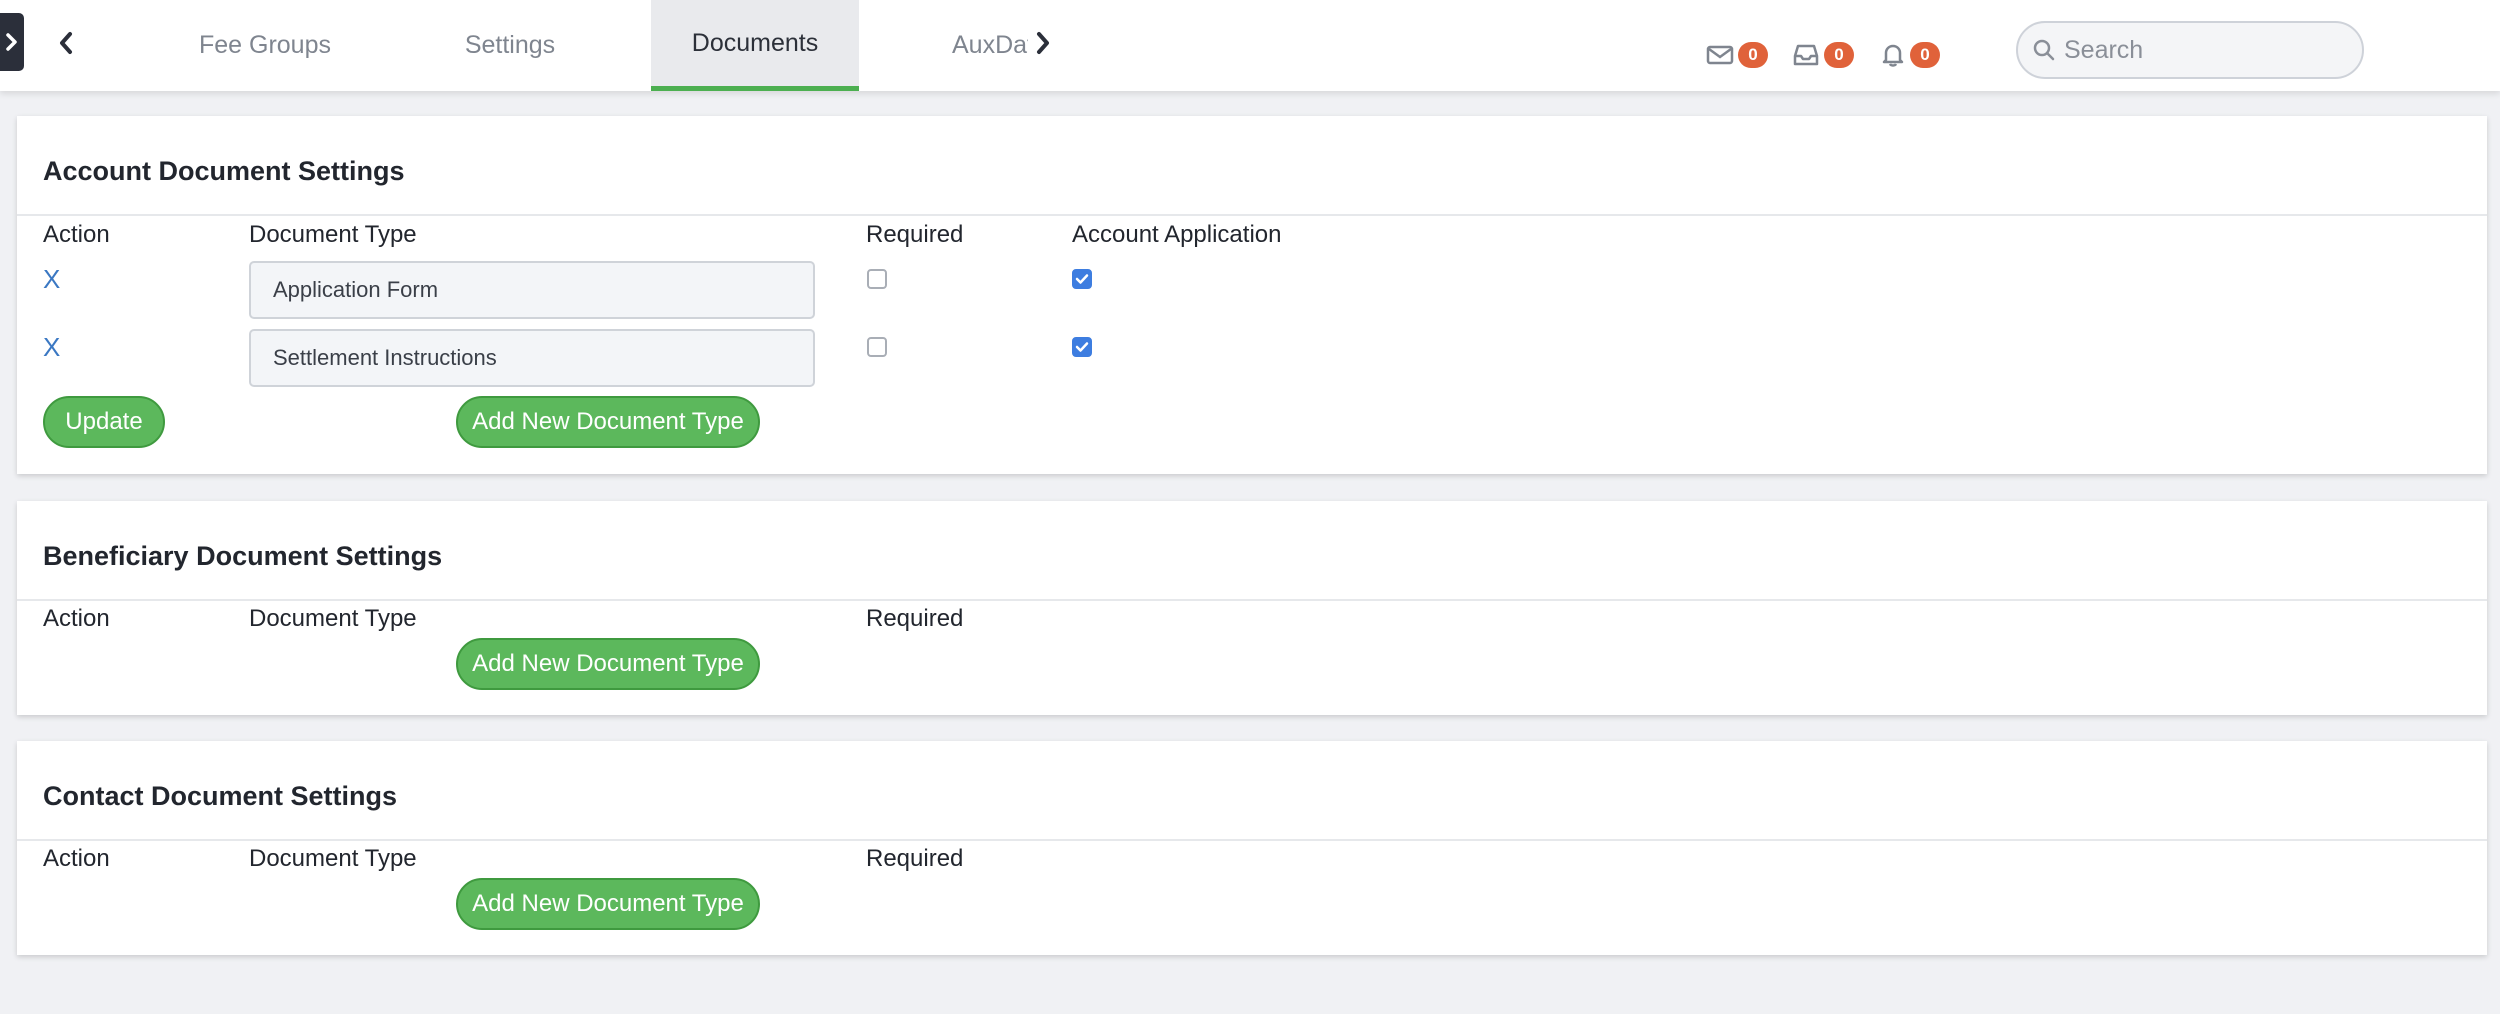 This screenshot has width=2500, height=1014. I want to click on tabs-scroll-left-button, so click(66, 43).